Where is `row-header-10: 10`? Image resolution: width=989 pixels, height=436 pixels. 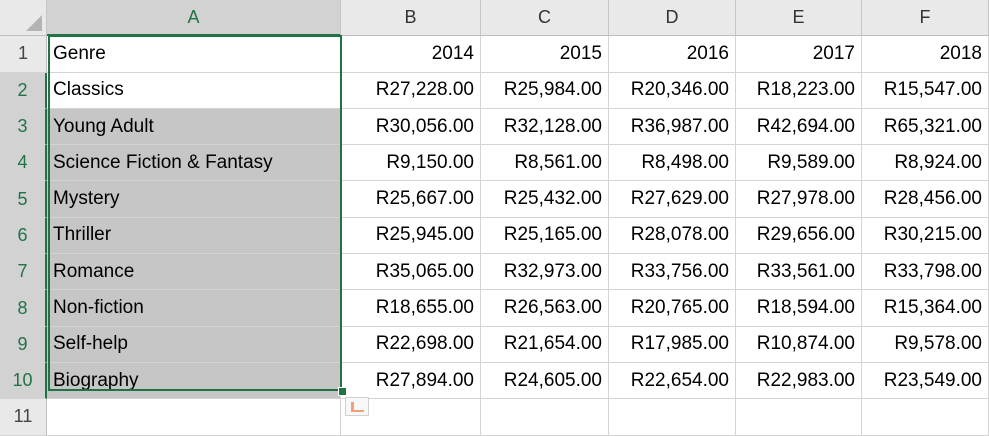 row-header-10: 10 is located at coordinates (23, 381).